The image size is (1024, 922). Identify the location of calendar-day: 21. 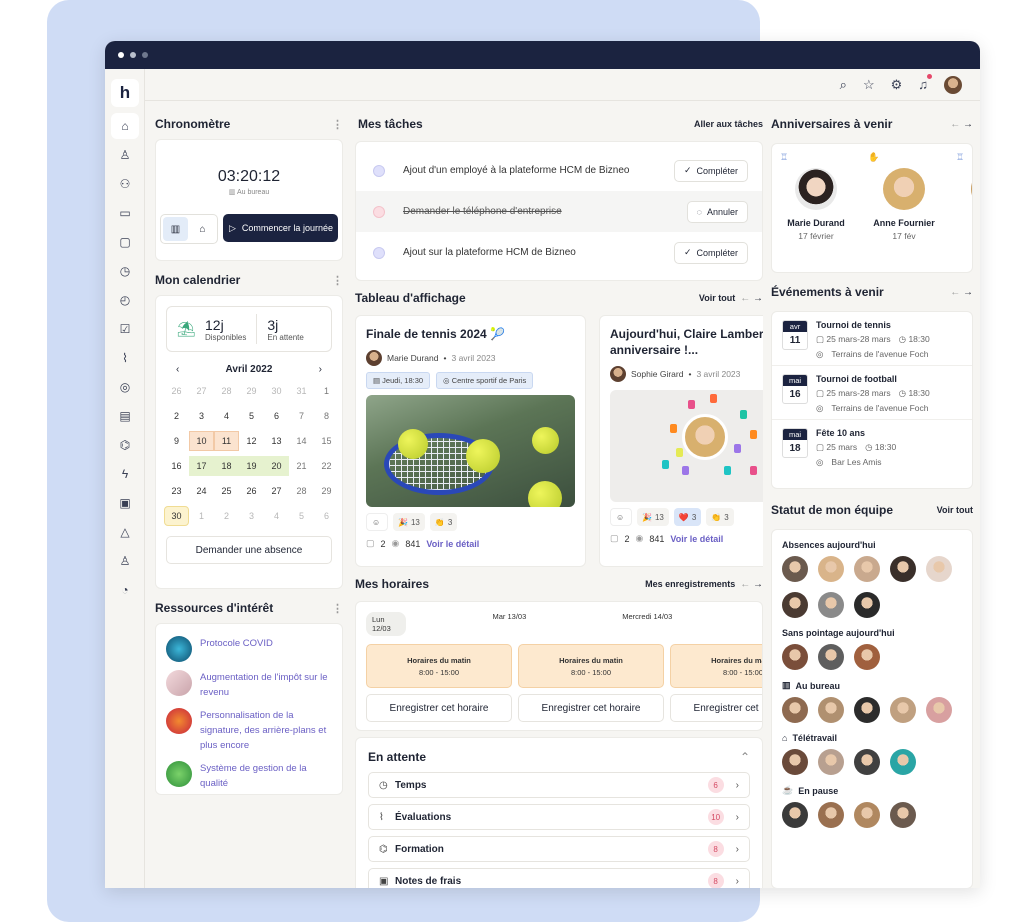
(301, 466).